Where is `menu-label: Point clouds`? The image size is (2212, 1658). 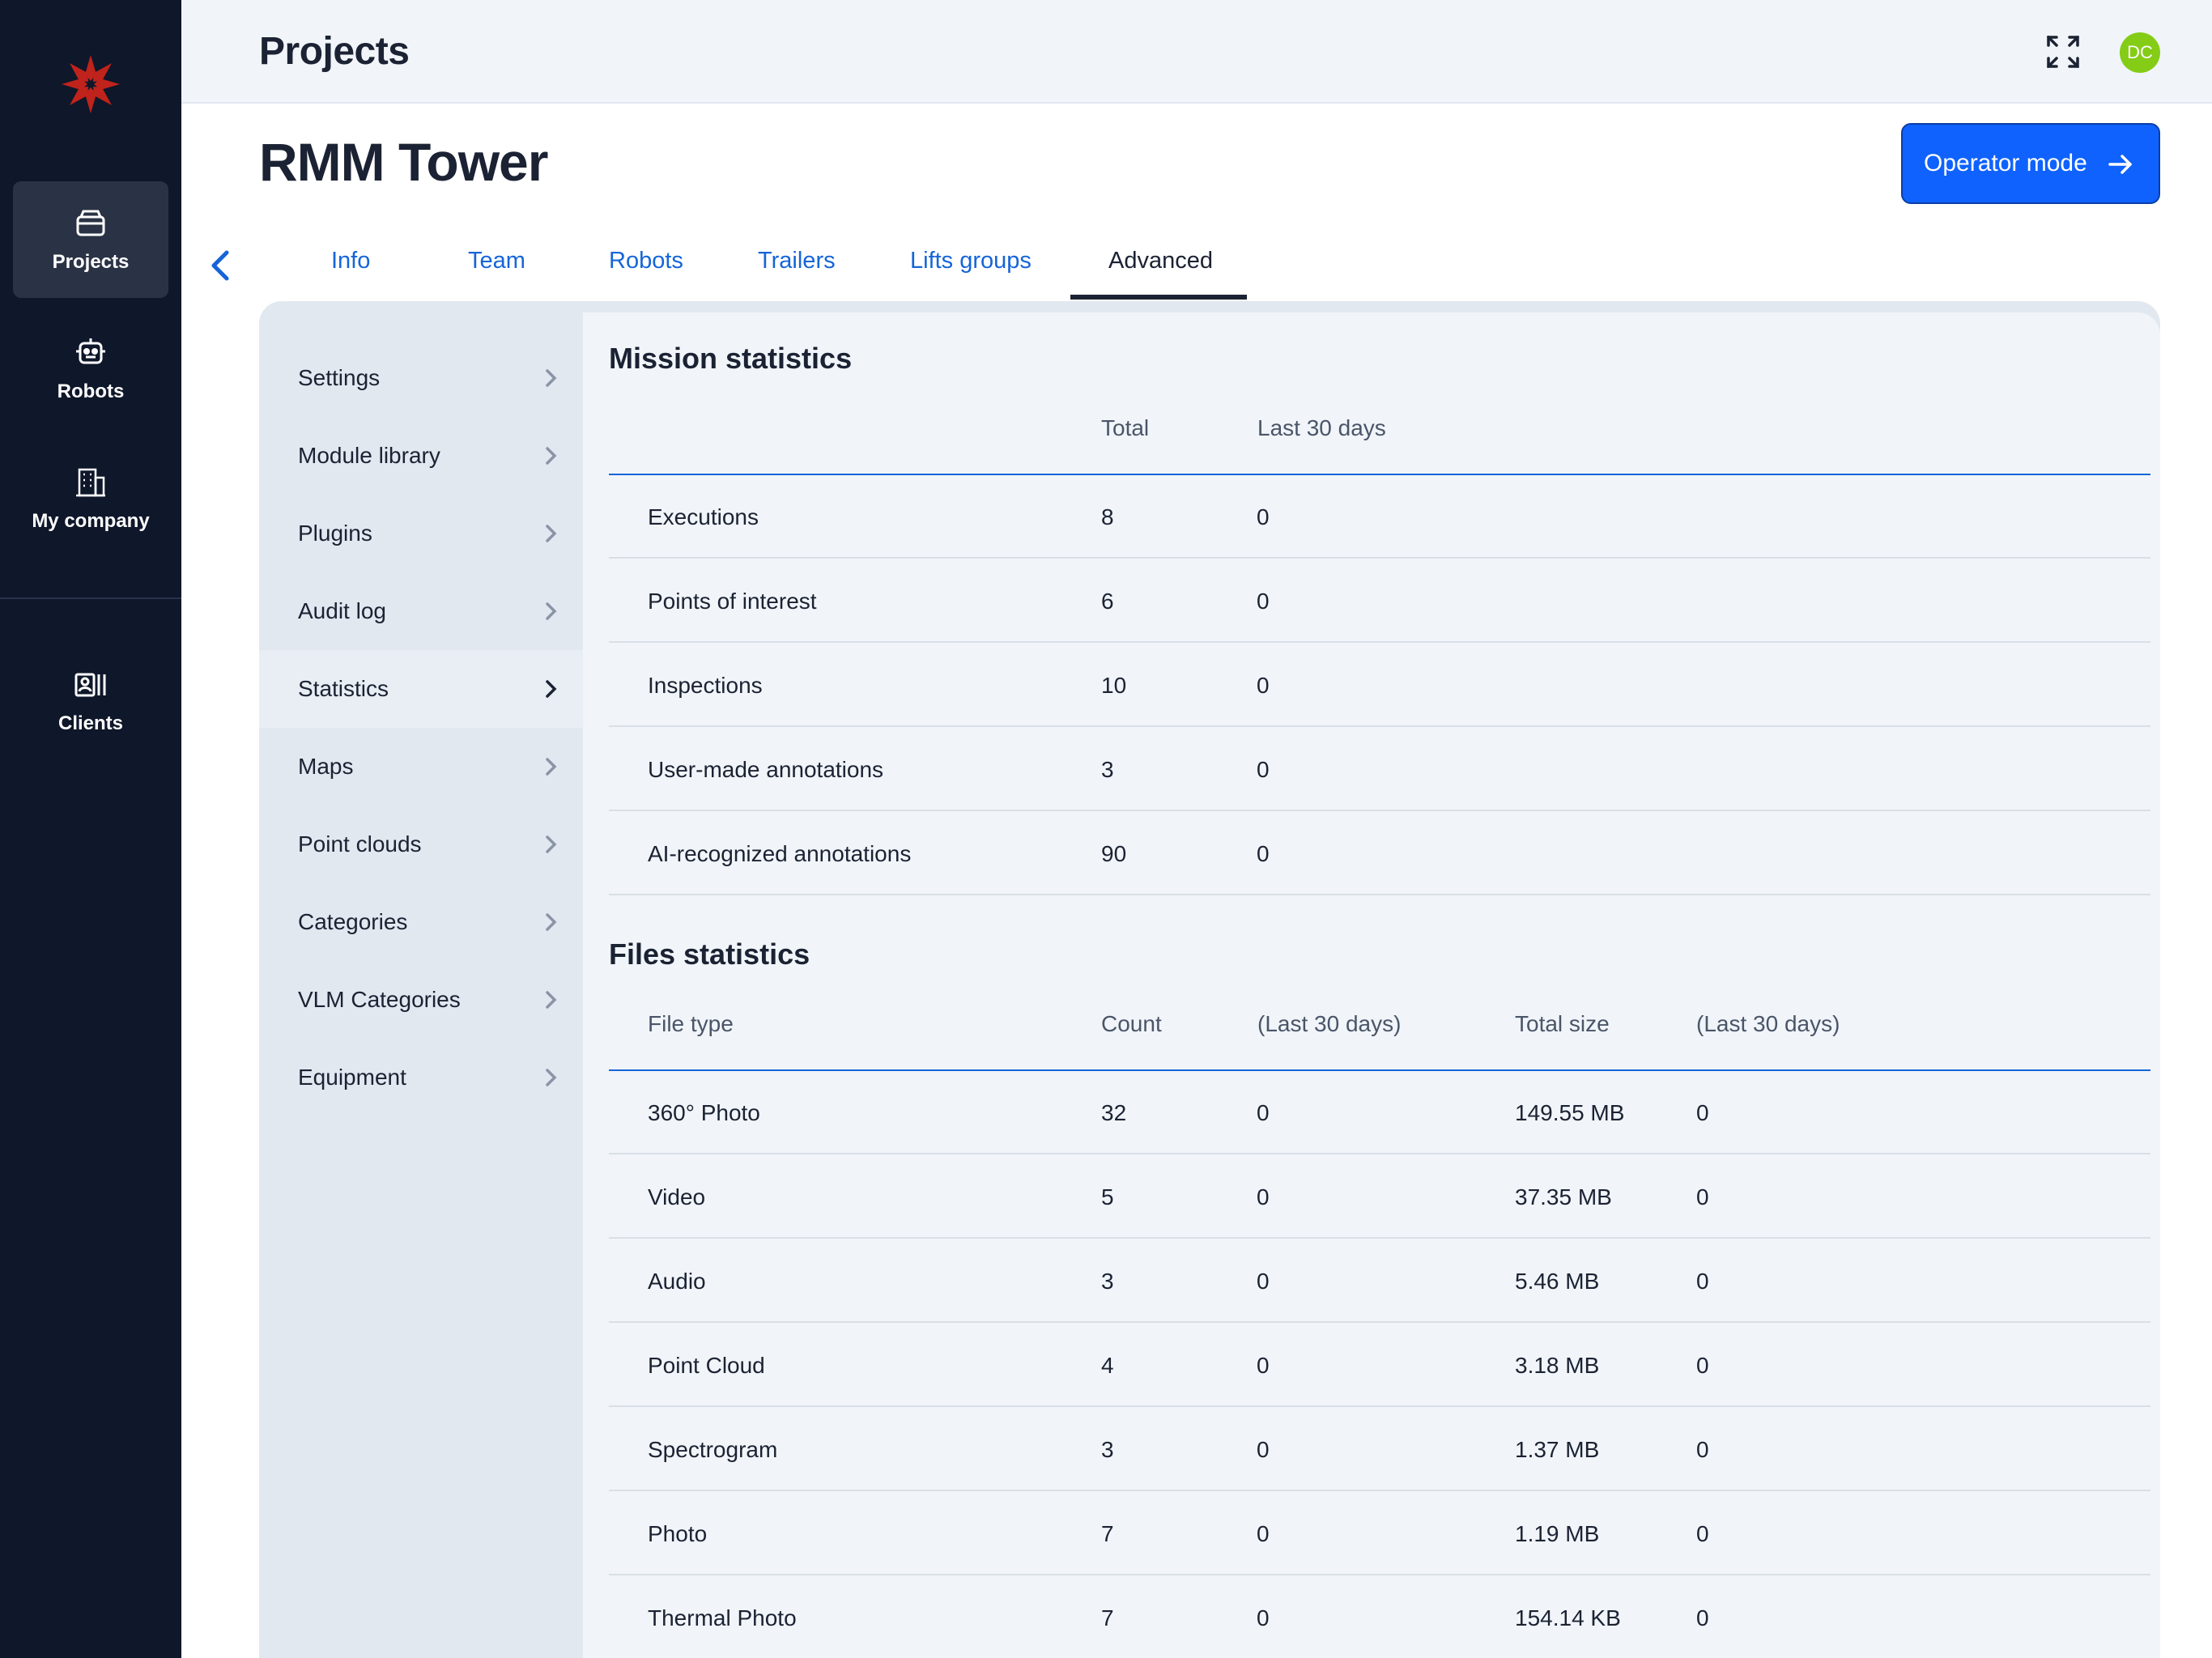 menu-label: Point clouds is located at coordinates (360, 844).